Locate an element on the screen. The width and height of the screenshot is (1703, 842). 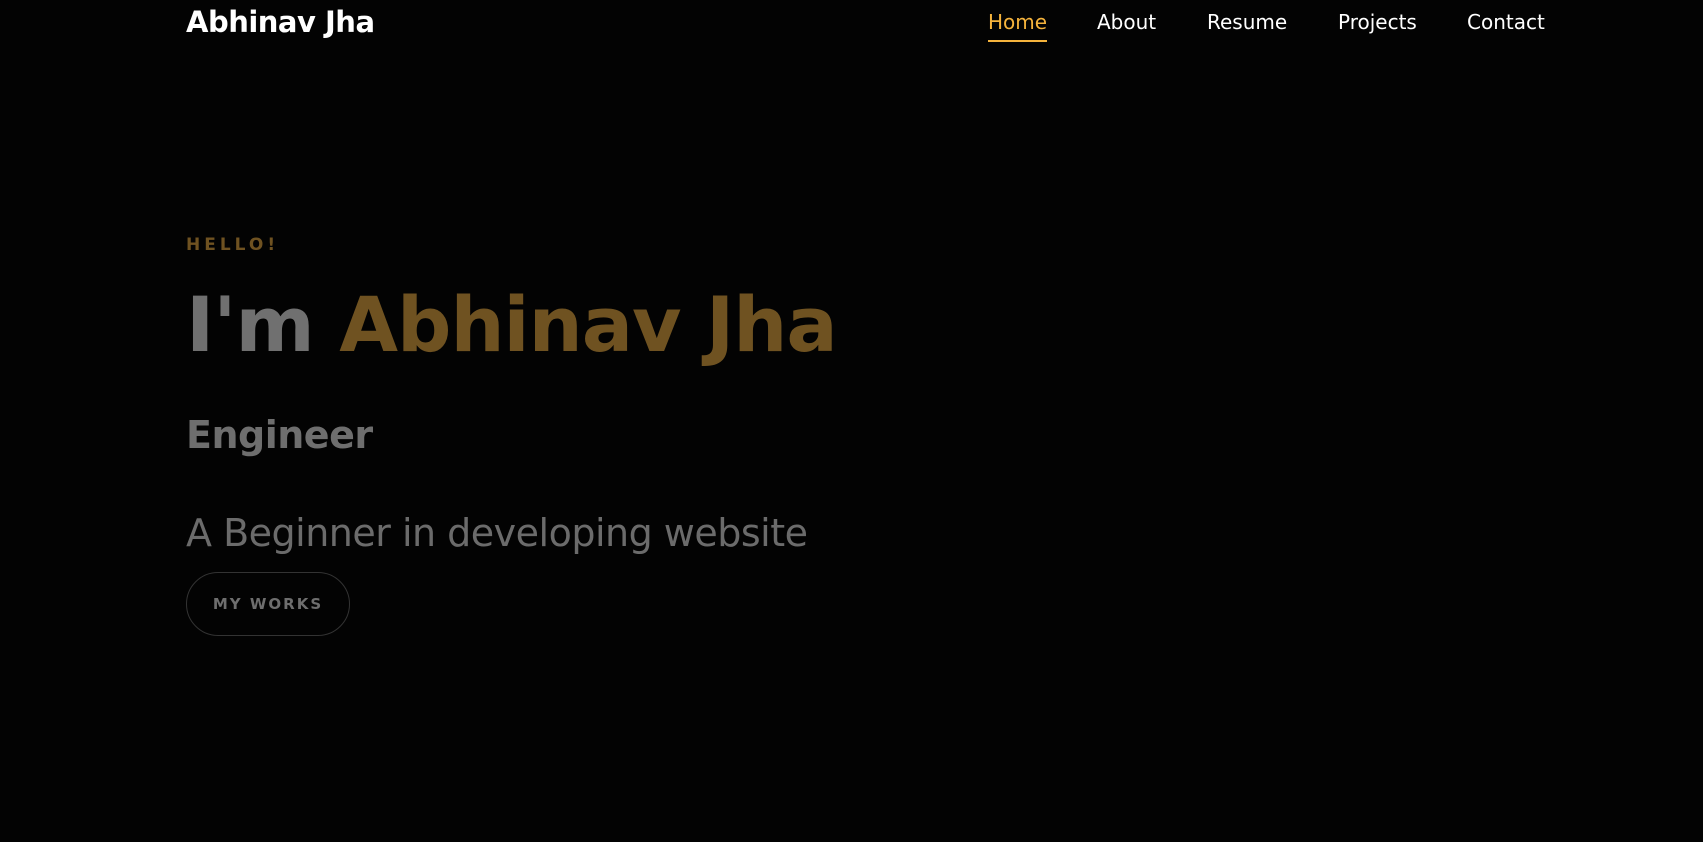
hero-role: Engineer is located at coordinates (279, 435).